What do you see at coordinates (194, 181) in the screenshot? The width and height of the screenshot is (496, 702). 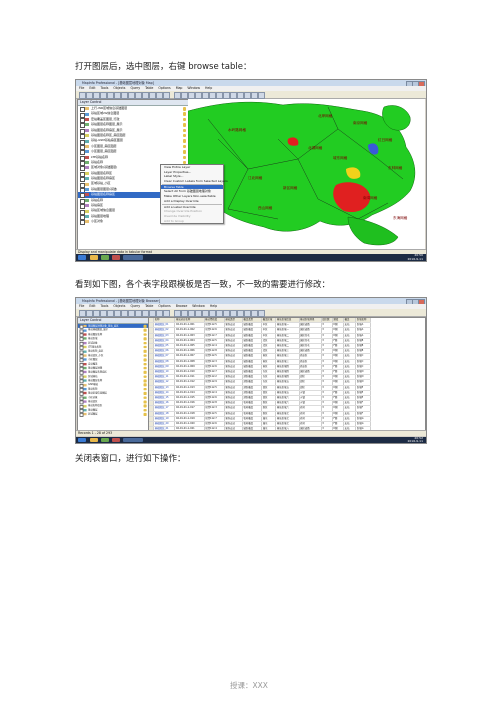 I see `context-menu-item: Clear Custom Labels from Selected Layers` at bounding box center [194, 181].